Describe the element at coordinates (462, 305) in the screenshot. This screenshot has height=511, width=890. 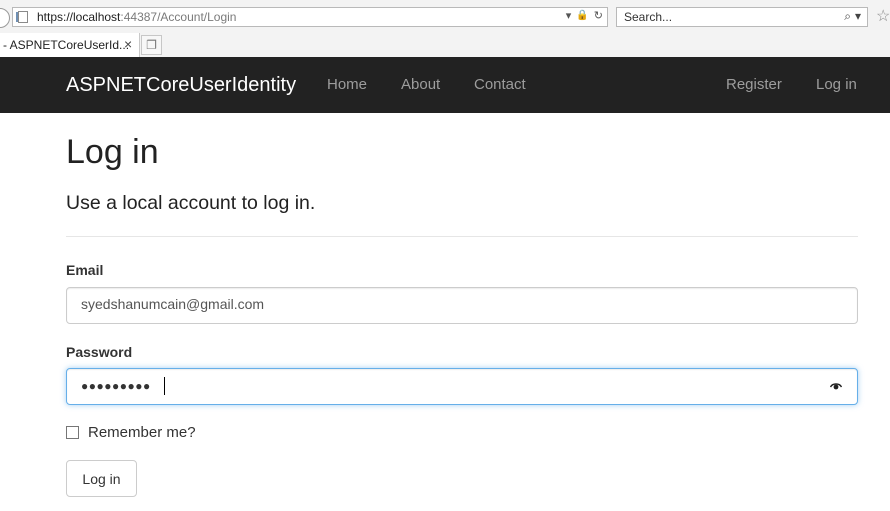
I see `email-field: syedshanumcain@gmail.com` at that location.